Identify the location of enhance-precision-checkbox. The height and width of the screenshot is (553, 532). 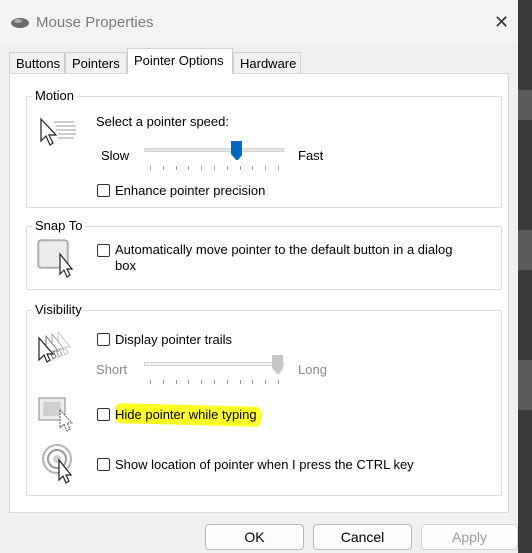
(103, 190).